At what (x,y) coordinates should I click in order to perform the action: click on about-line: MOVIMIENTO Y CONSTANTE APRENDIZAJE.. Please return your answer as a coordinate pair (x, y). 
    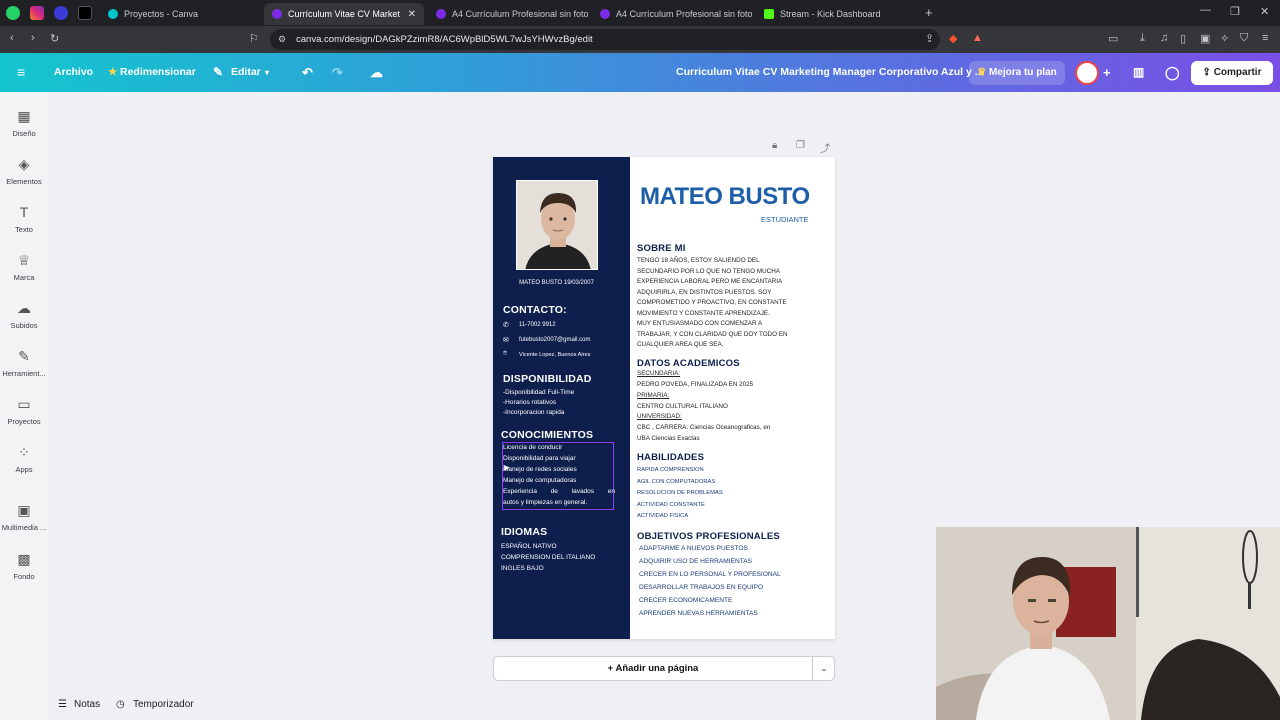
    Looking at the image, I should click on (703, 313).